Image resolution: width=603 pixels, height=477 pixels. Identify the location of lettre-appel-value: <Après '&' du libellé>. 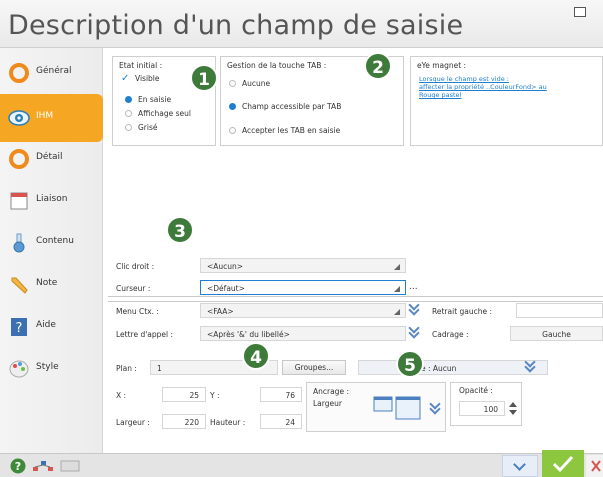
(248, 334).